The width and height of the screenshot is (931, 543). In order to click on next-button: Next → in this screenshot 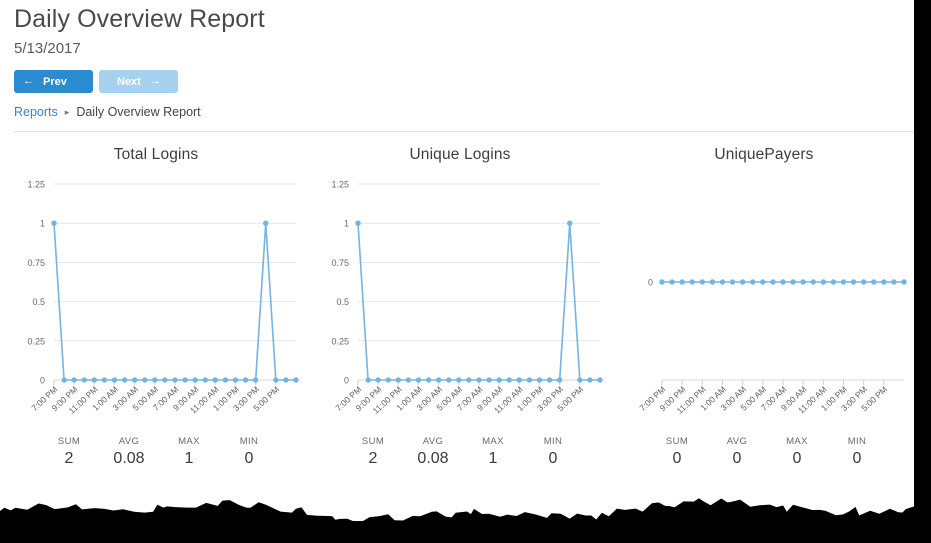, I will do `click(138, 81)`.